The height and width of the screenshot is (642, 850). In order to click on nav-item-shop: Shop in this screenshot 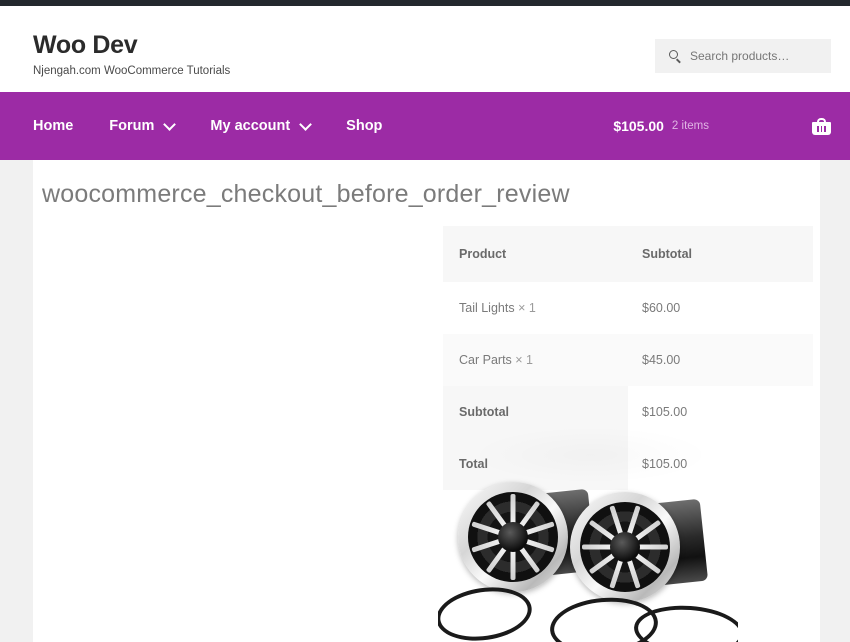, I will do `click(364, 126)`.